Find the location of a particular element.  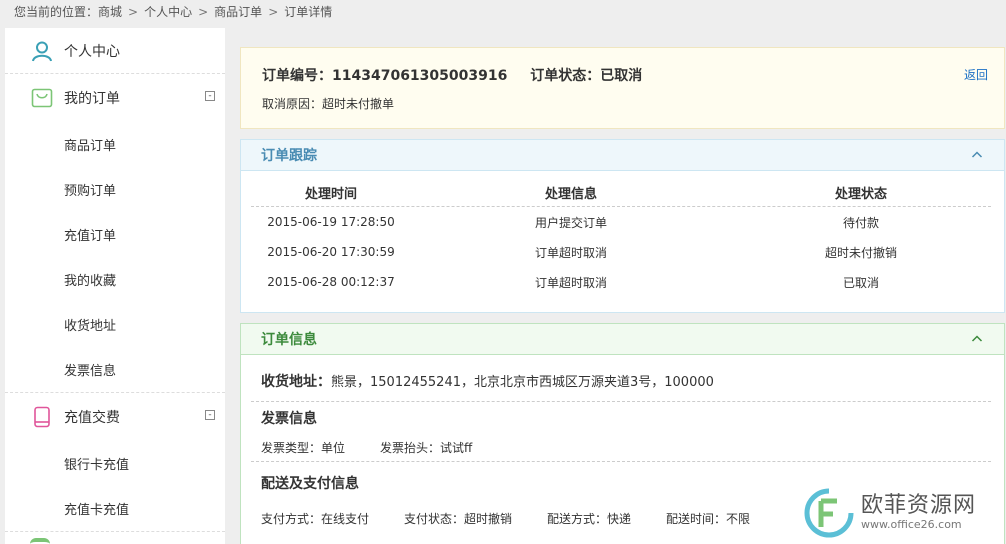

order-status-value: 已取消 is located at coordinates (621, 76).